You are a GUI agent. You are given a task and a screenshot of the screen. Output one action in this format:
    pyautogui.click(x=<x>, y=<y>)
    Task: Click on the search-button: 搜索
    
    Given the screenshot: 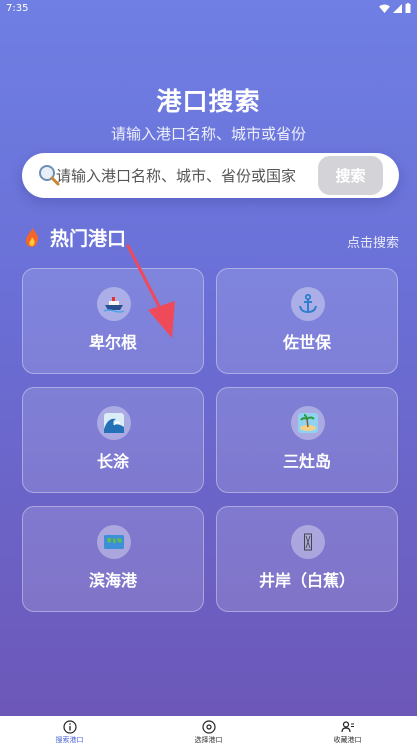 What is the action you would take?
    pyautogui.click(x=350, y=175)
    